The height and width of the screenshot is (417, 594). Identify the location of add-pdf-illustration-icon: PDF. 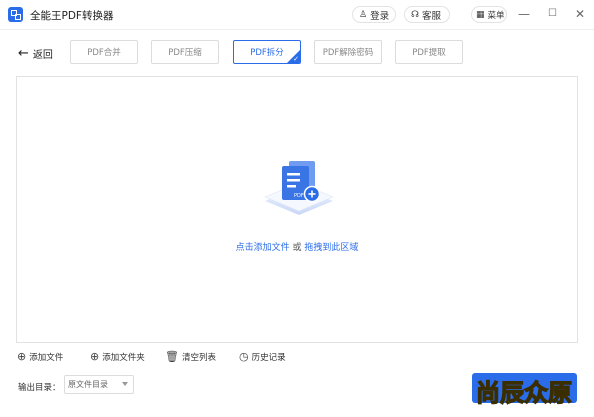
(299, 188).